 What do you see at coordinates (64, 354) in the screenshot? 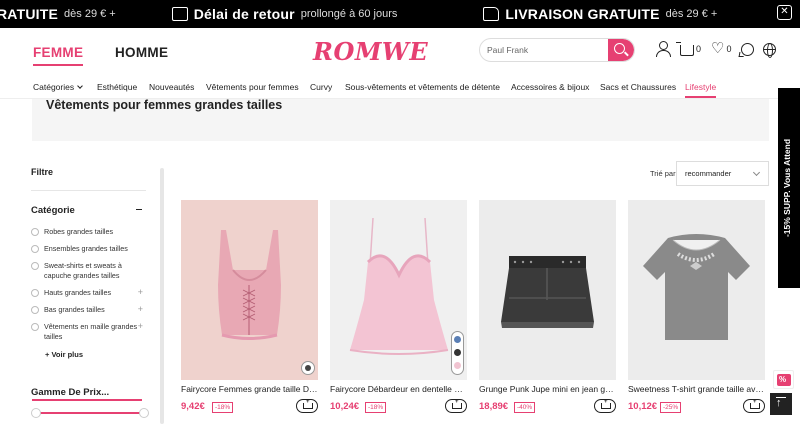
I see `see-more-link: + Voir plus` at bounding box center [64, 354].